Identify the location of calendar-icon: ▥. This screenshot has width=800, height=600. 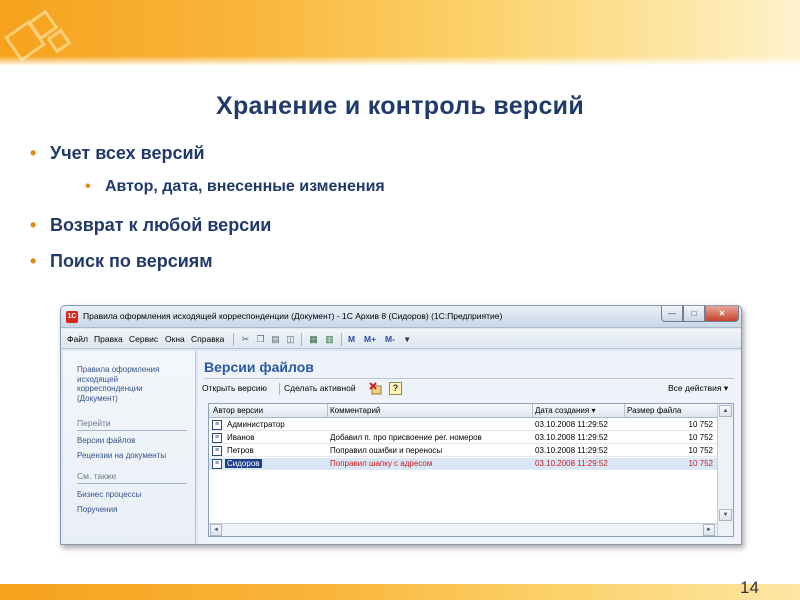
(329, 339).